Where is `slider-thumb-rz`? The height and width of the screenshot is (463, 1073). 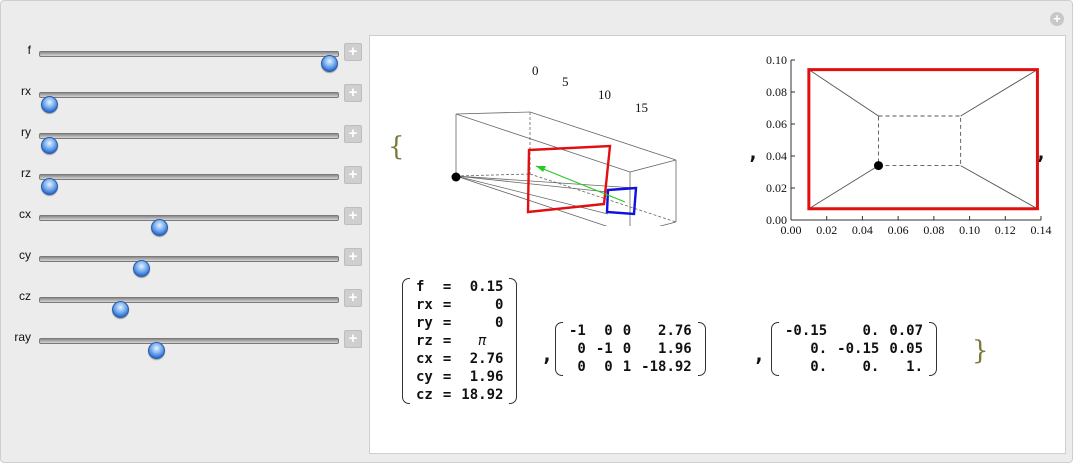 slider-thumb-rz is located at coordinates (49, 186).